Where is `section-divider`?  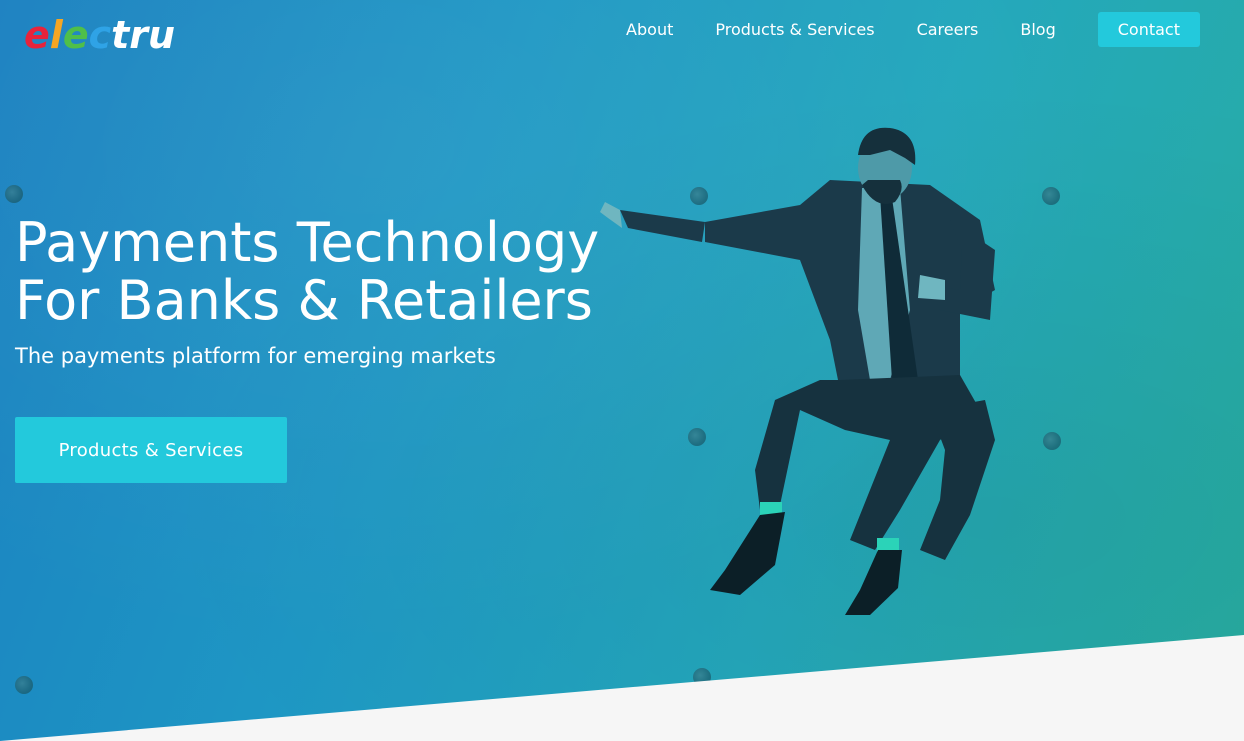 section-divider is located at coordinates (622, 688).